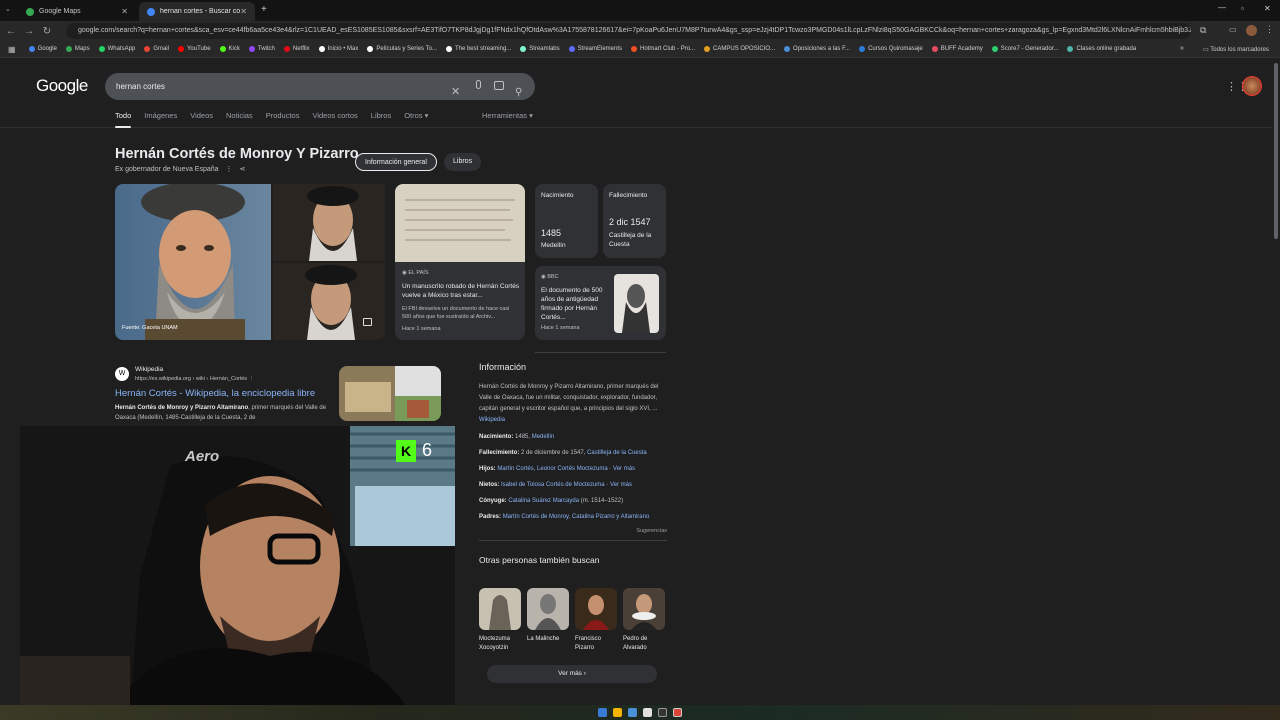 The height and width of the screenshot is (720, 1280). What do you see at coordinates (1267, 8) in the screenshot?
I see `close-window-button: ✕` at bounding box center [1267, 8].